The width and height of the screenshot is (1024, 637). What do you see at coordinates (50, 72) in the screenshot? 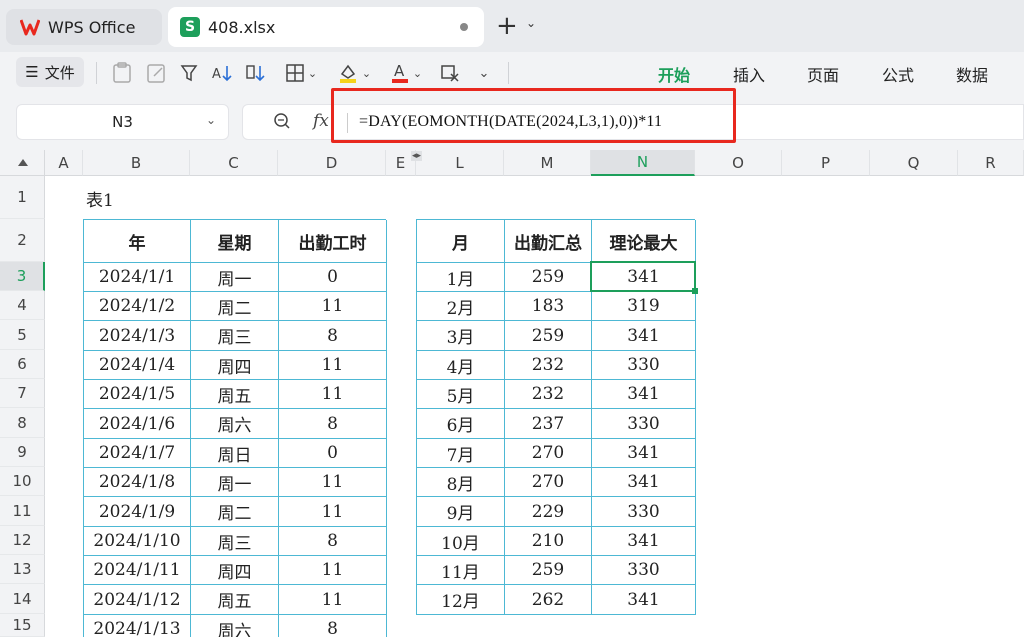
I see `file-menu-button: ☰ 文件` at bounding box center [50, 72].